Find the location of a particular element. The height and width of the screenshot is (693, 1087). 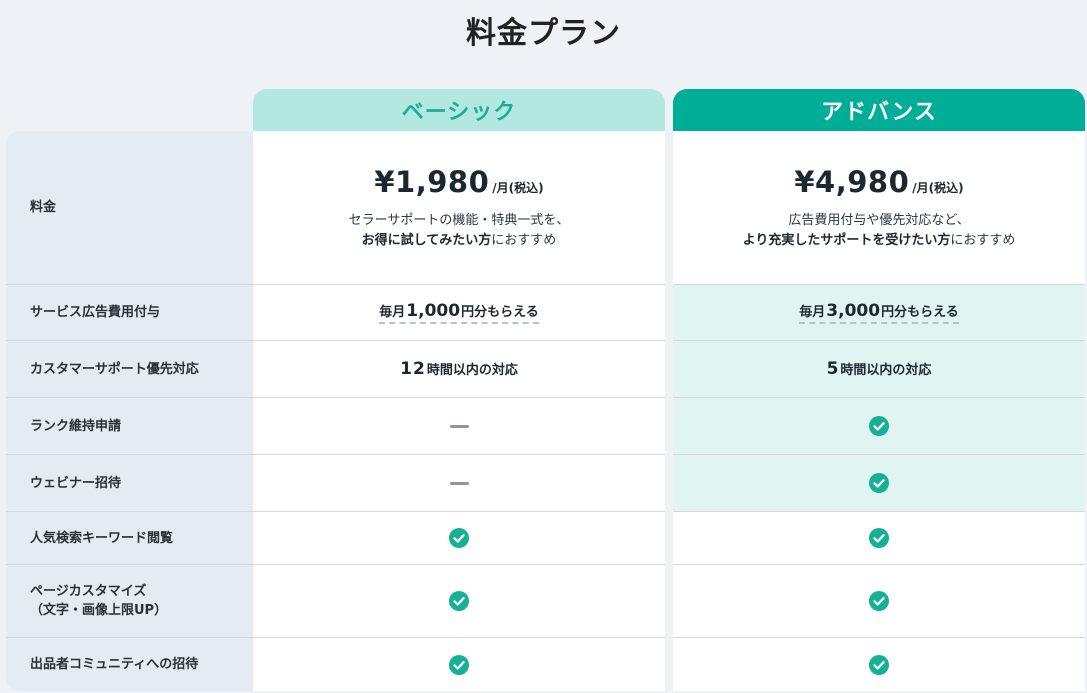

ad-prefix-advance: 毎月 is located at coordinates (812, 312).